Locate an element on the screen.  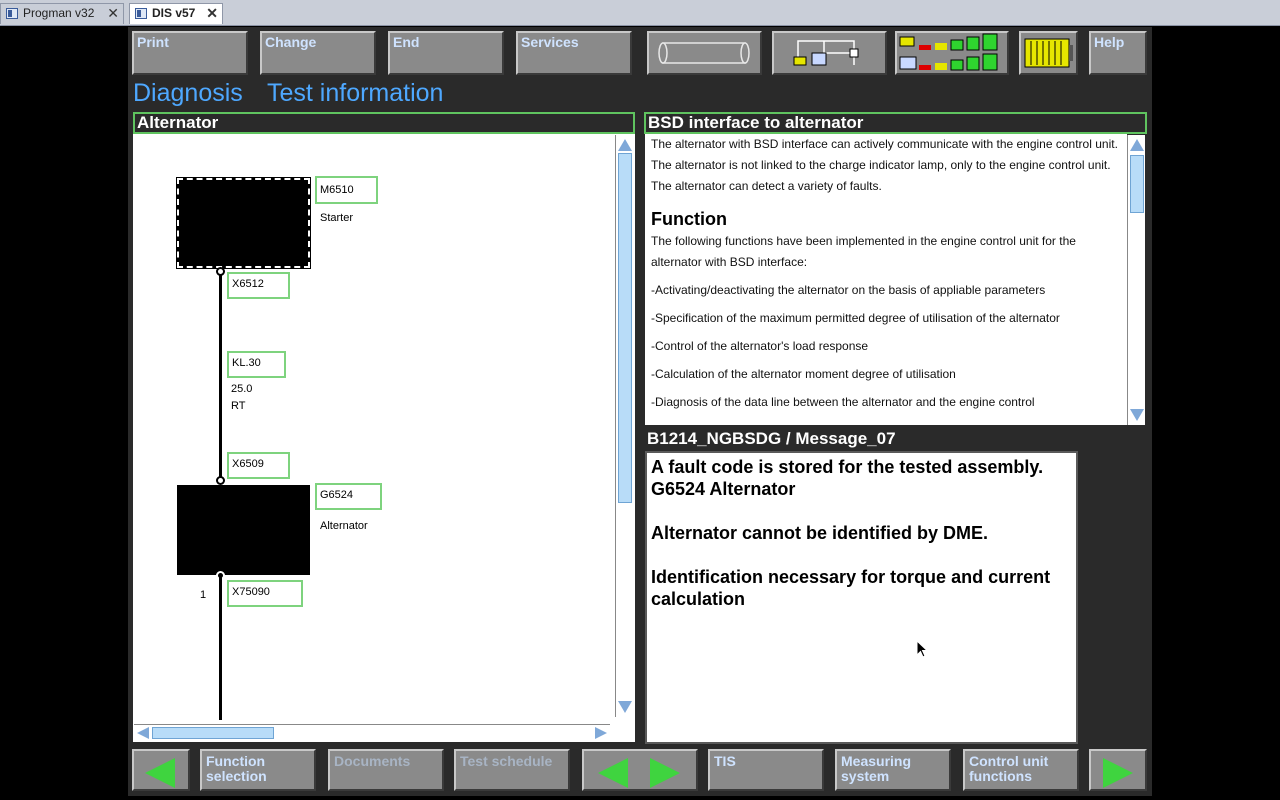
diagram-horizontal-scrollbar is located at coordinates (372, 732).